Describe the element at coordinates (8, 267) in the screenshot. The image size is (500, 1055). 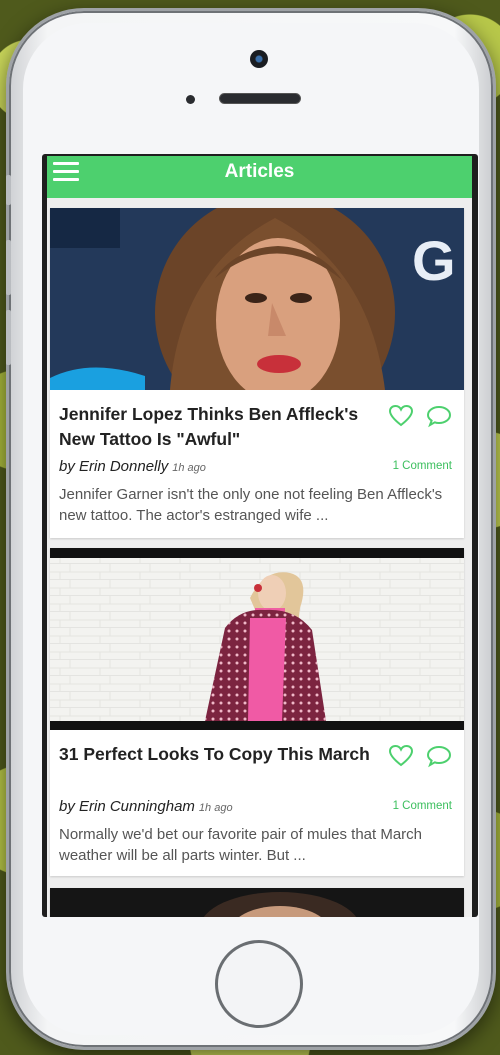
I see `volume-up-button` at that location.